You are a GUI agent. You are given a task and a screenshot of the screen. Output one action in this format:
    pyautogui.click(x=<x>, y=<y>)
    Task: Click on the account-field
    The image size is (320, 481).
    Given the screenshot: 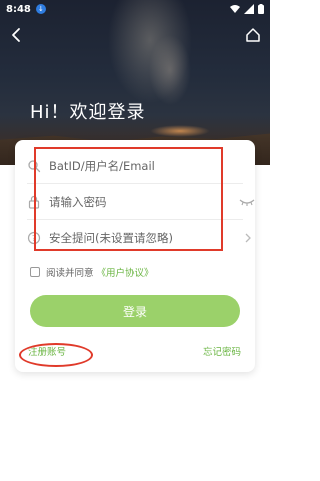 What is the action you would take?
    pyautogui.click(x=135, y=166)
    